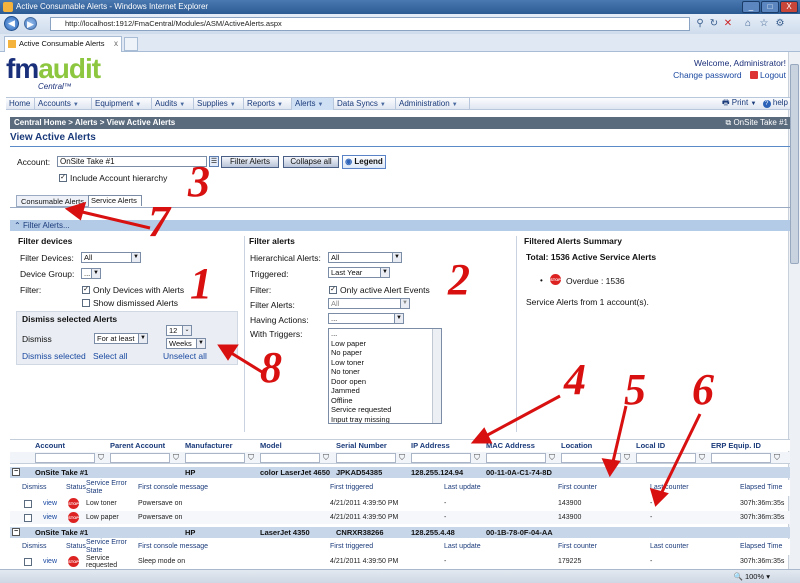  What do you see at coordinates (481, 435) in the screenshot?
I see `arrow-4-head` at bounding box center [481, 435].